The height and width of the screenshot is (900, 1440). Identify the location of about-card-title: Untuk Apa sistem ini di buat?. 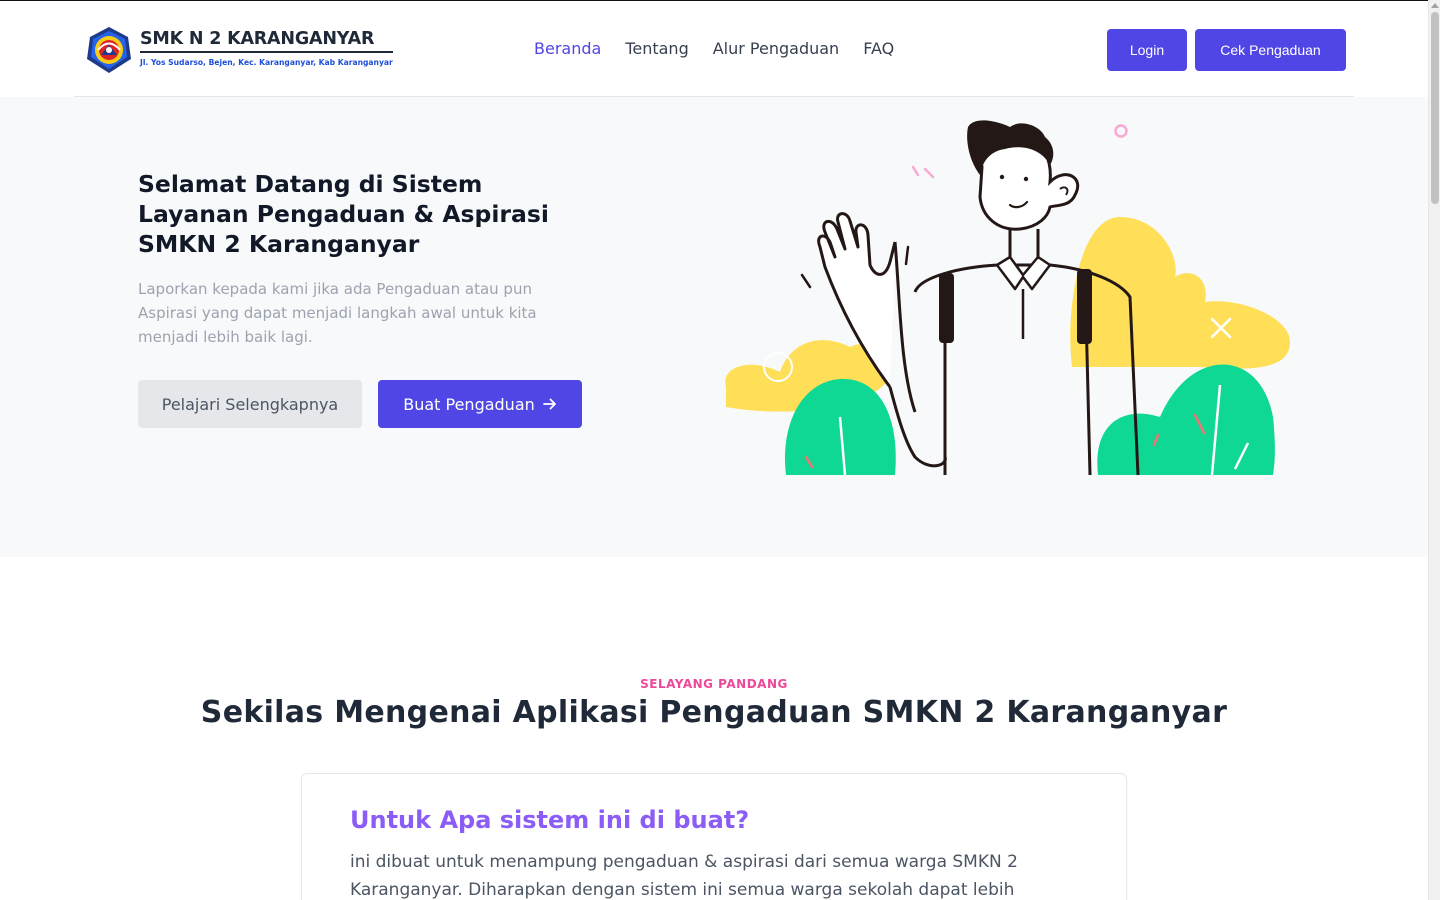
(550, 820).